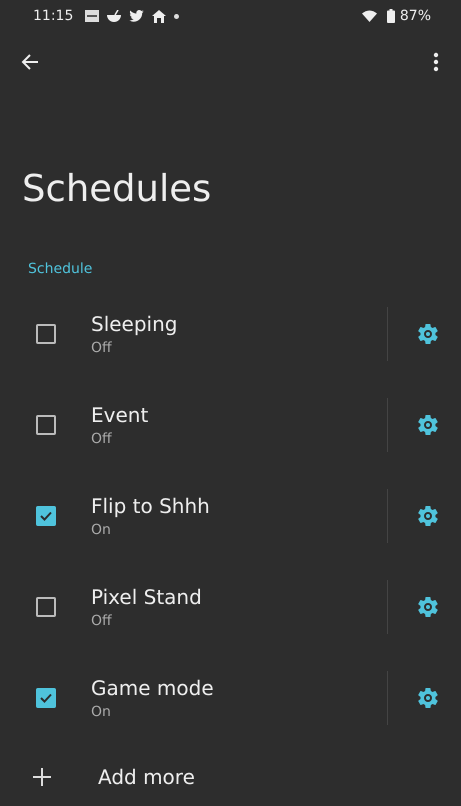 This screenshot has width=461, height=806. Describe the element at coordinates (415, 16) in the screenshot. I see `battery-percentage: 87%` at that location.